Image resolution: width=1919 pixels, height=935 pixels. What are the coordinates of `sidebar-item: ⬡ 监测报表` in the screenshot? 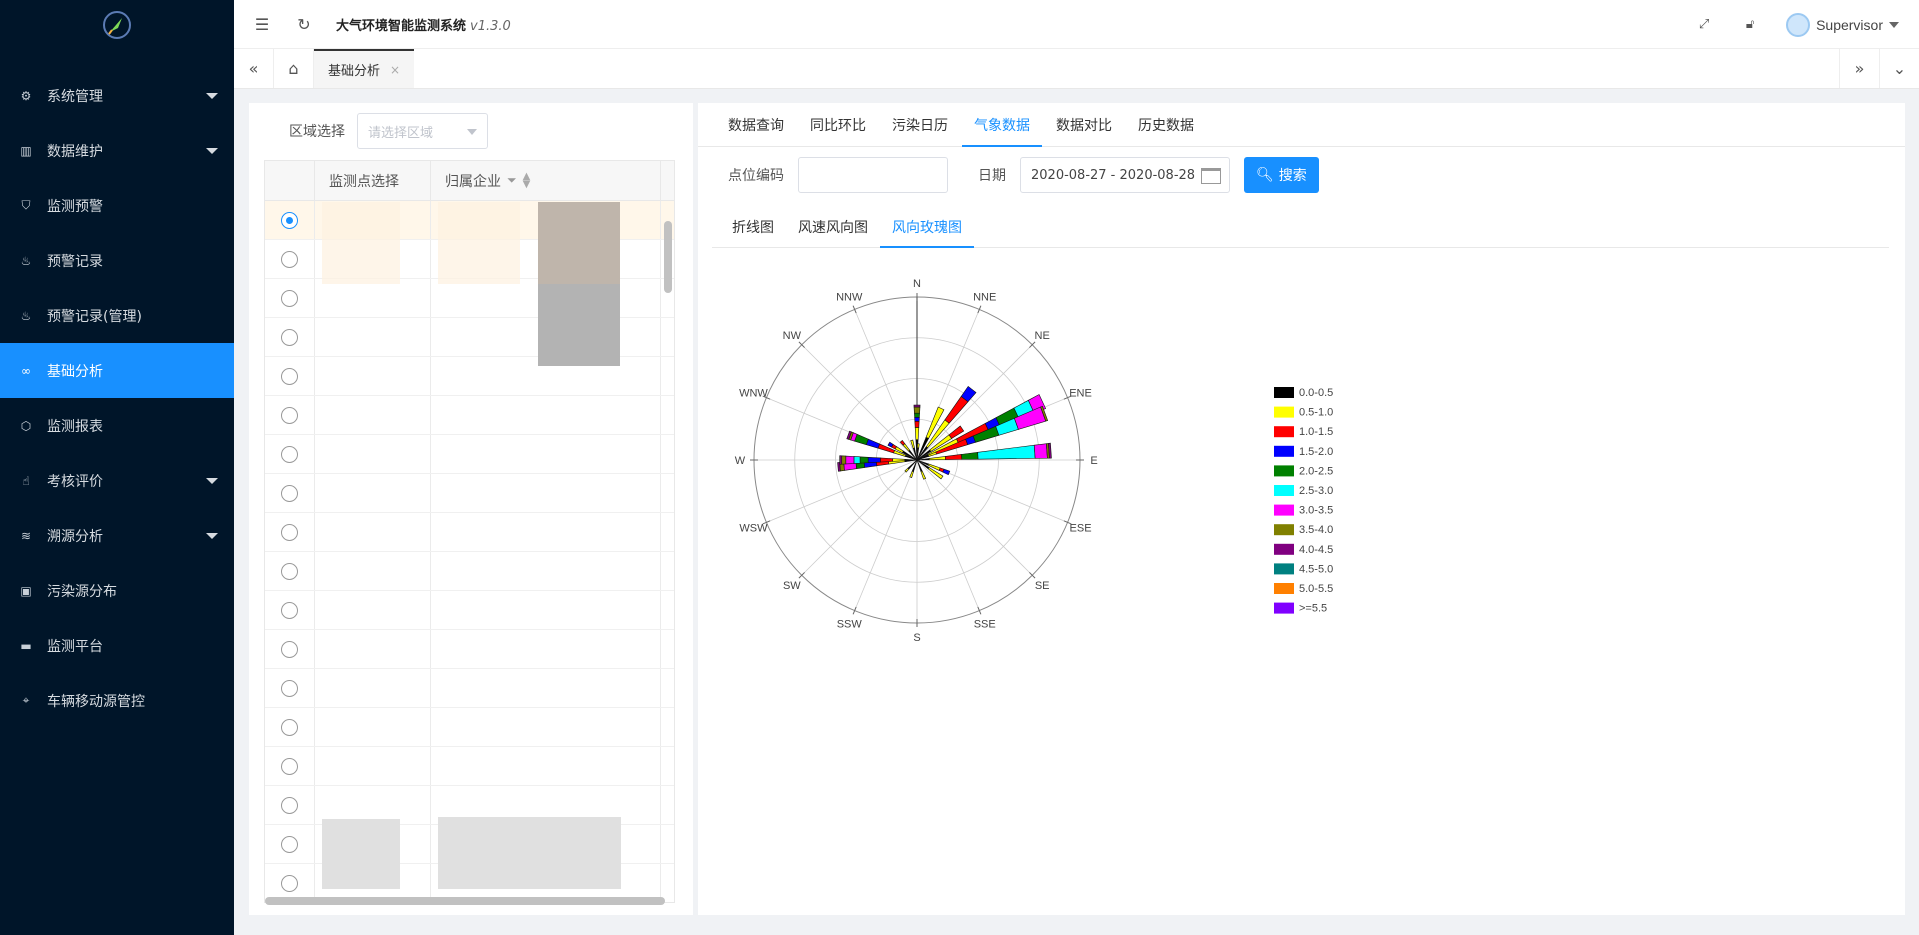 It's located at (117, 425).